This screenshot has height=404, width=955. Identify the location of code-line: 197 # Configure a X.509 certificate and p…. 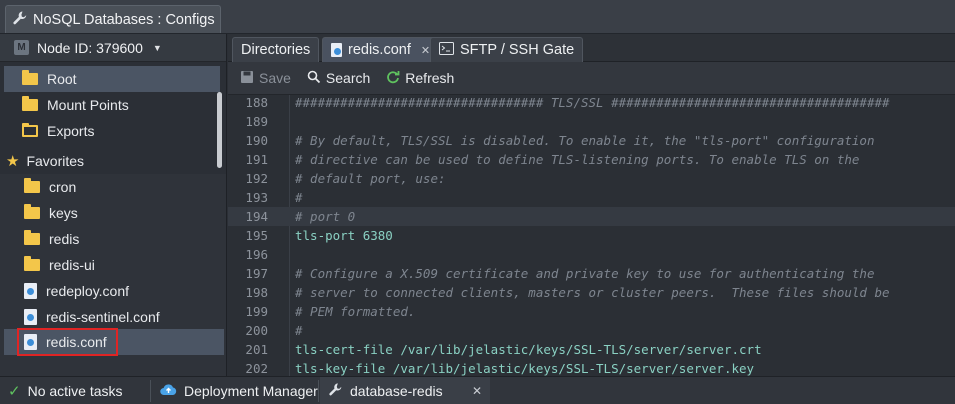
(591, 273).